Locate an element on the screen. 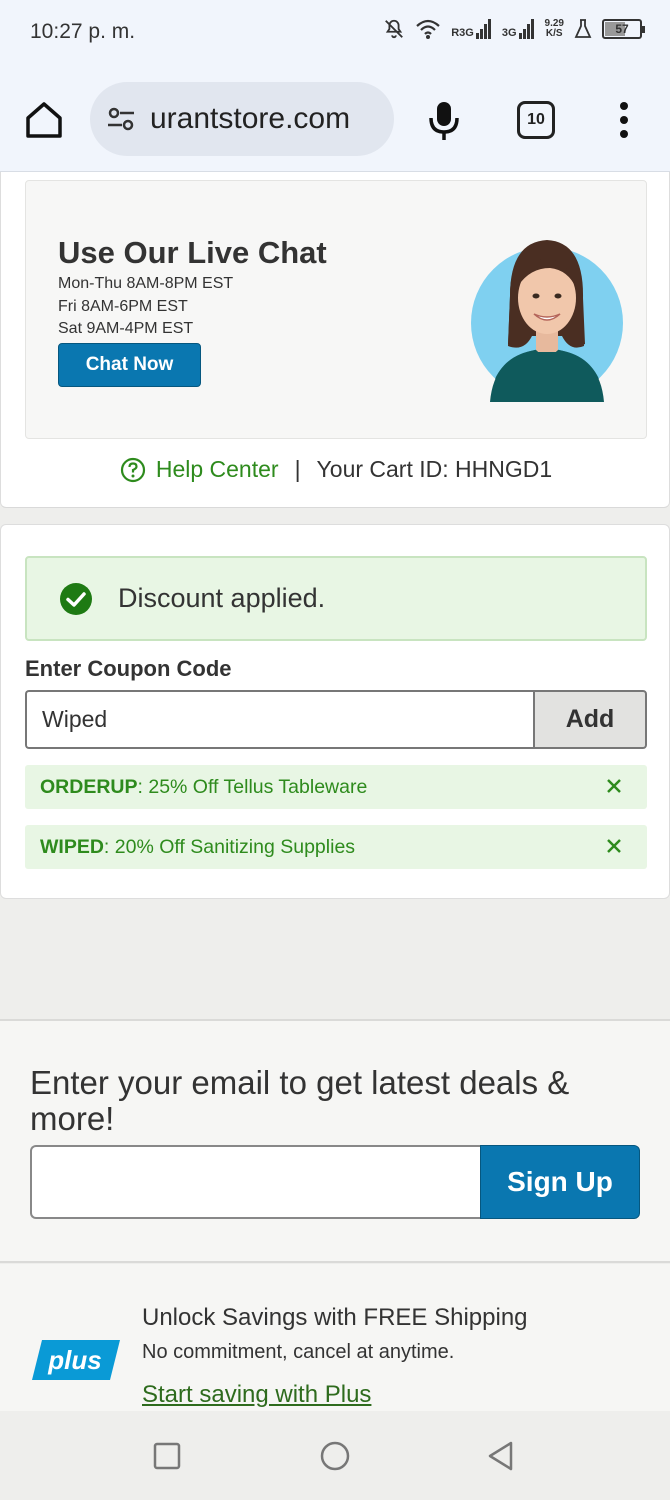 This screenshot has height=1500, width=670. discount-alert: Discount applied. is located at coordinates (336, 598).